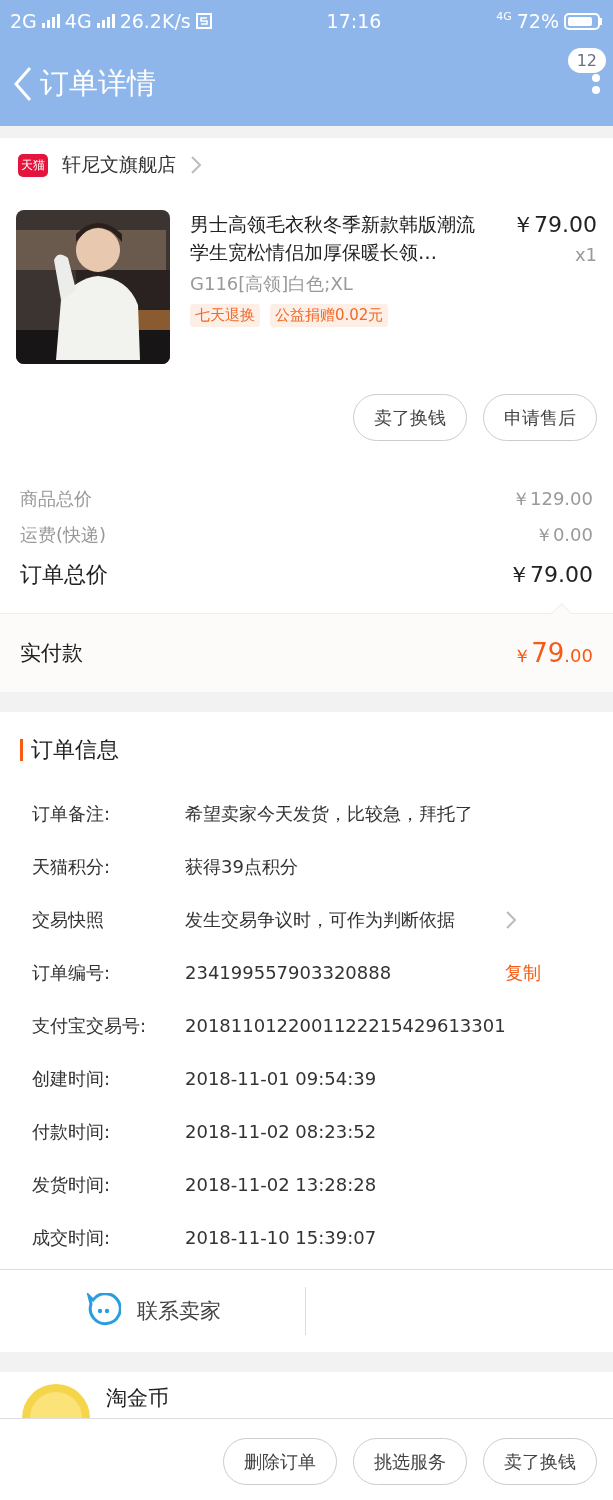  Describe the element at coordinates (119, 165) in the screenshot. I see `shop-name: 轩尼文旗舰店` at that location.